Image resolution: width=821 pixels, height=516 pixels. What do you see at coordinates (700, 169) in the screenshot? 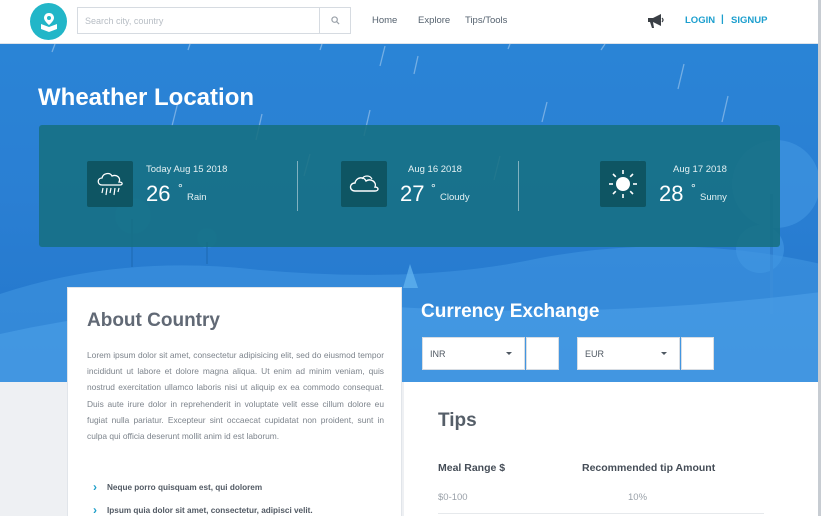
I see `weather-date-3: Aug 17 2018` at bounding box center [700, 169].